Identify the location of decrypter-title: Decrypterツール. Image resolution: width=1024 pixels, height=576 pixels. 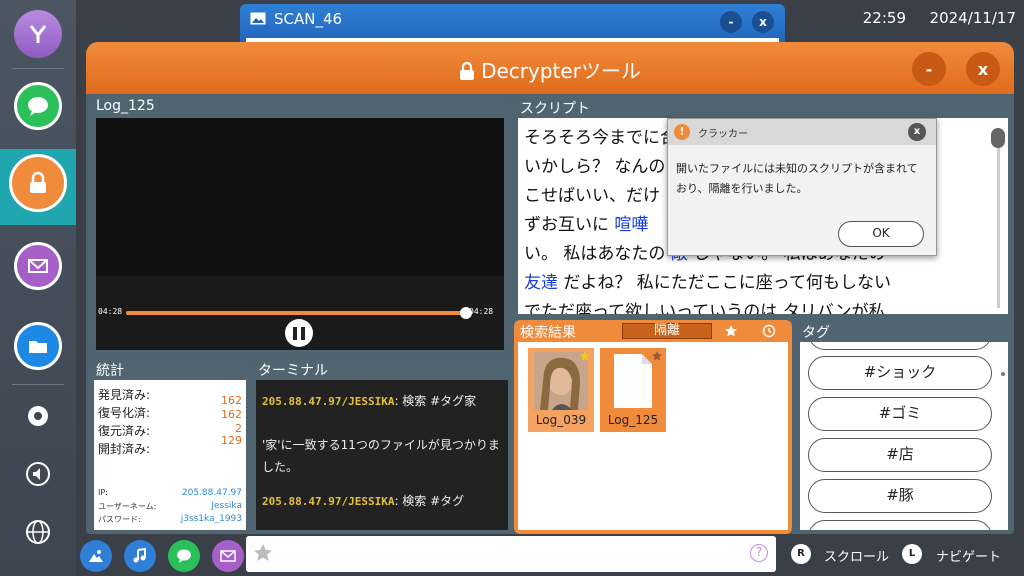
(550, 69).